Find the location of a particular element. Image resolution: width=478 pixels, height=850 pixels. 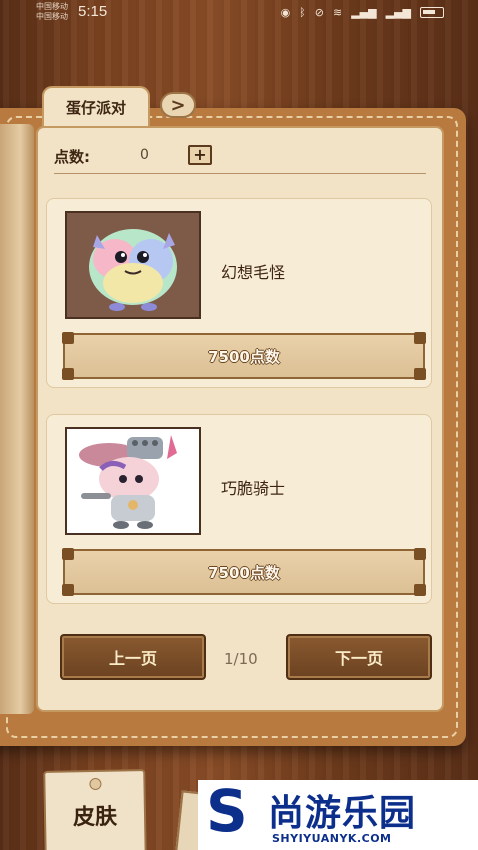

status-icons: ◉ ᛒ ⊘ ≋ ▂▄▆ ▂▄▆ is located at coordinates (362, 12).